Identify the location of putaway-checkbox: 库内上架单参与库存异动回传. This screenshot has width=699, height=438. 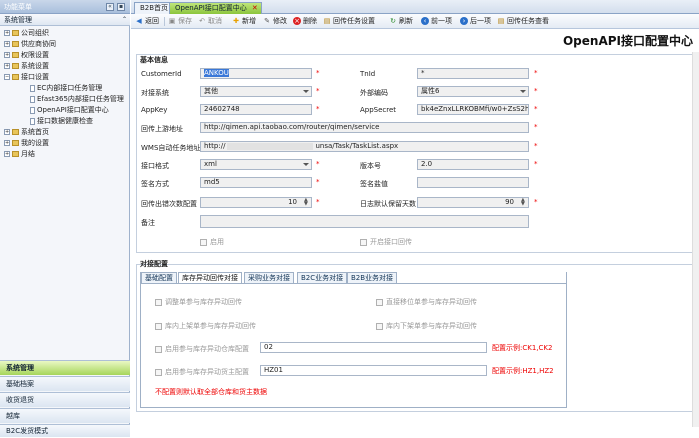
(205, 326).